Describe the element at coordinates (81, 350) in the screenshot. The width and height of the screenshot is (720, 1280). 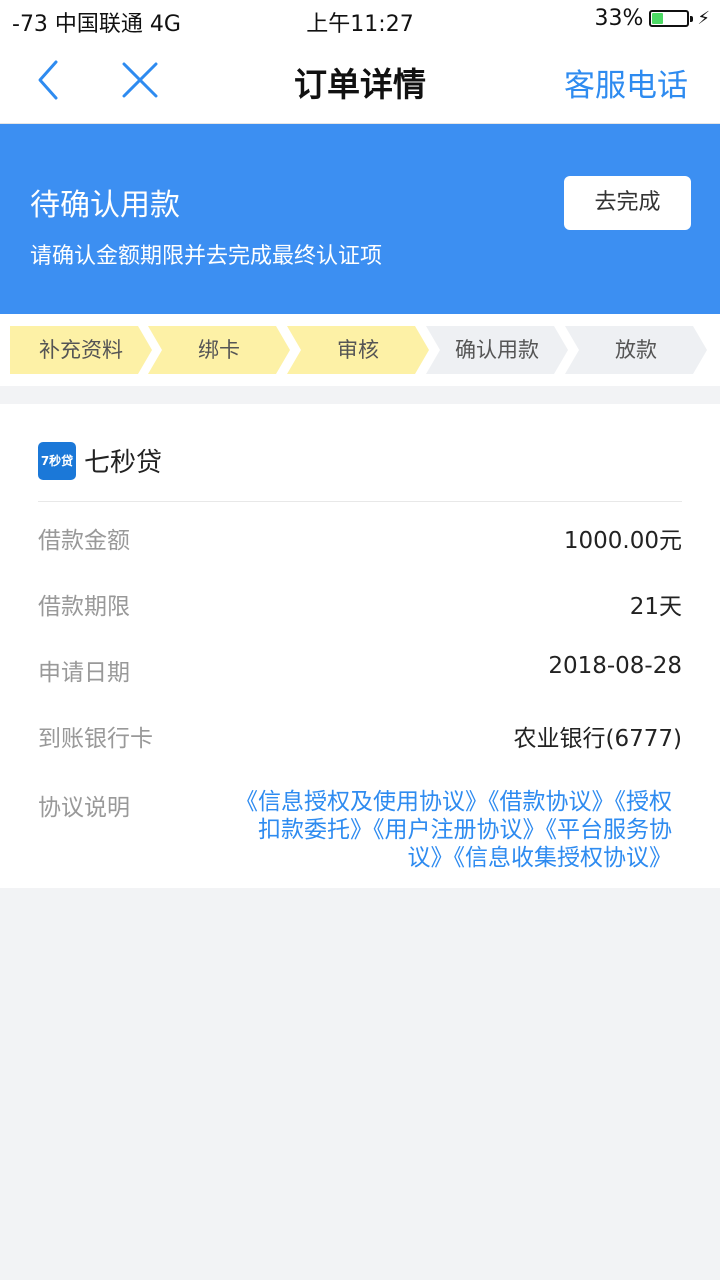
I see `step-supplement-info: 补充资料` at that location.